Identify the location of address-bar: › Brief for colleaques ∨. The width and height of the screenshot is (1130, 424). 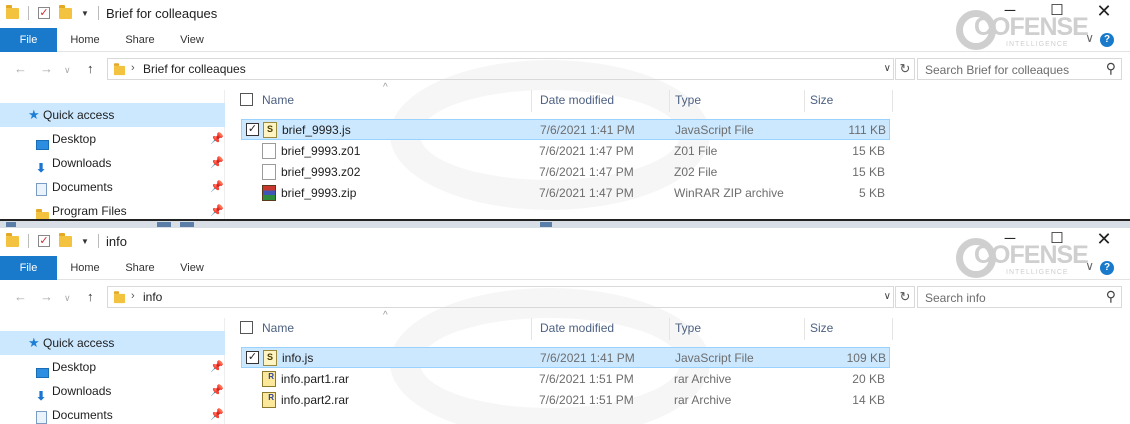
(500, 69).